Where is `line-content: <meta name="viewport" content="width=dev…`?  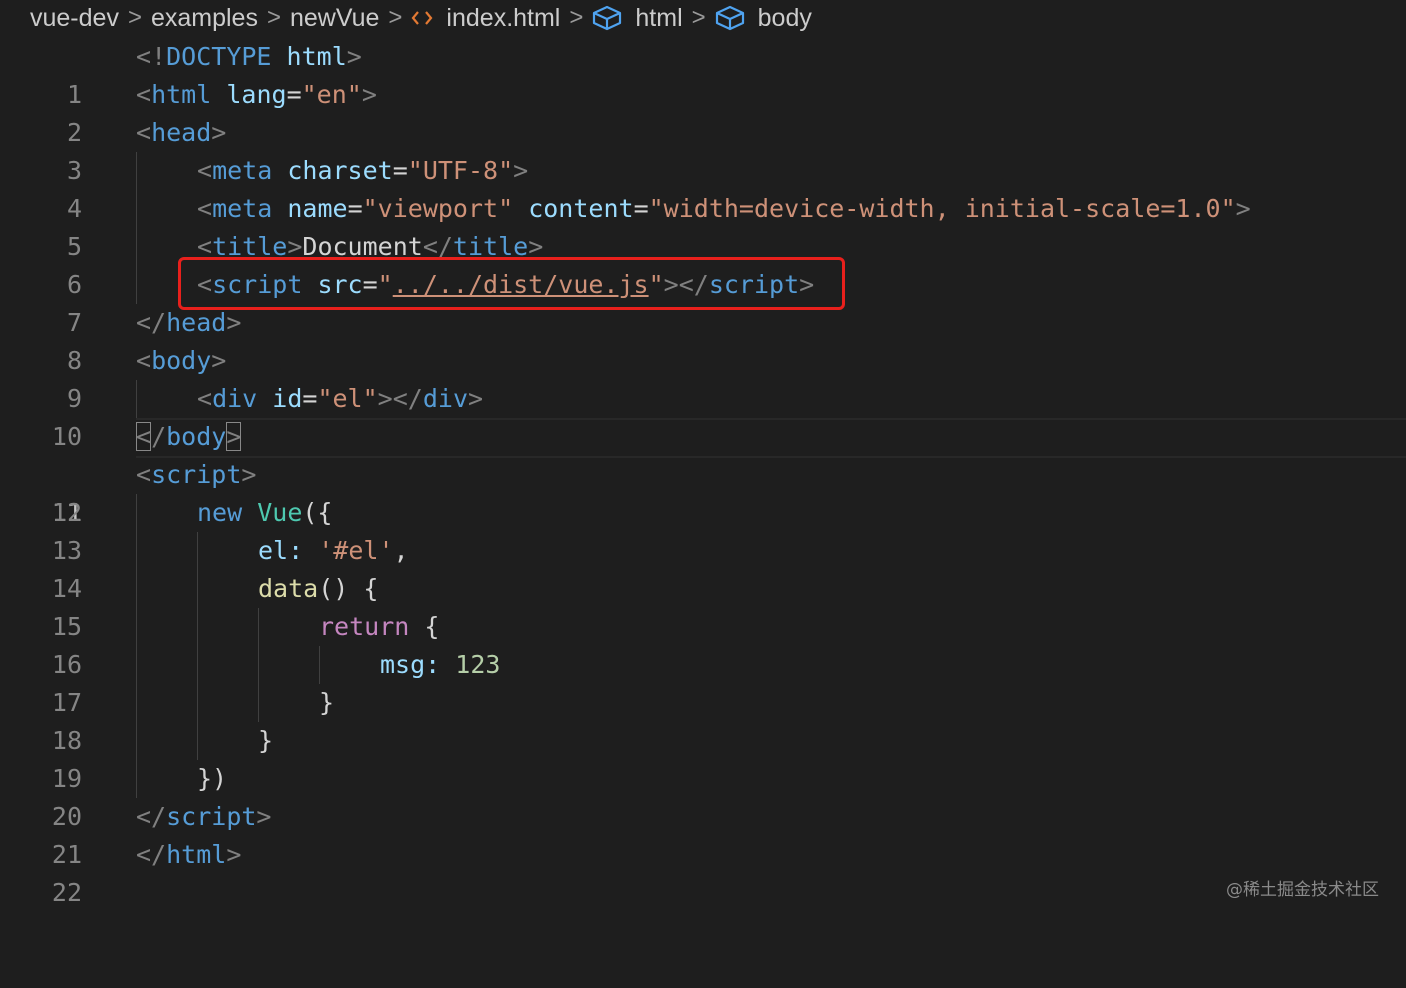 line-content: <meta name="viewport" content="width=dev… is located at coordinates (724, 208).